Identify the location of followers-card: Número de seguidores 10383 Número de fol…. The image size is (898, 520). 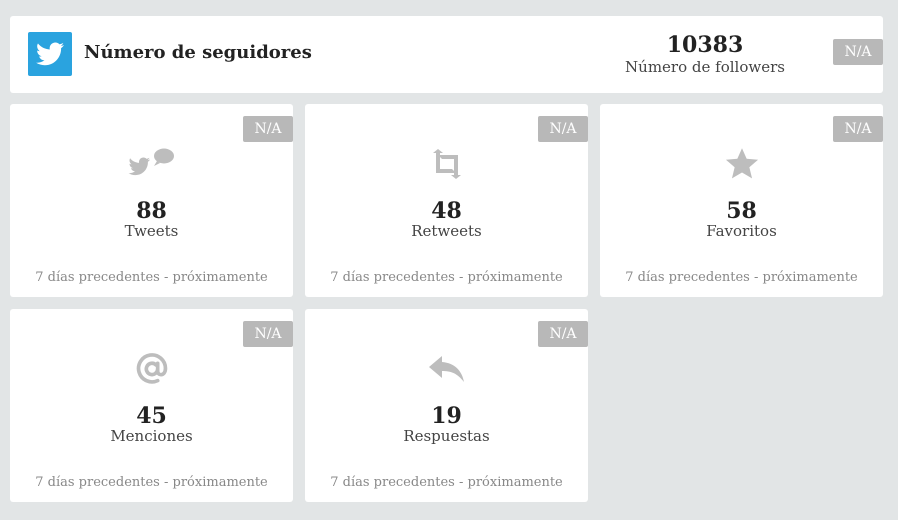
(446, 54).